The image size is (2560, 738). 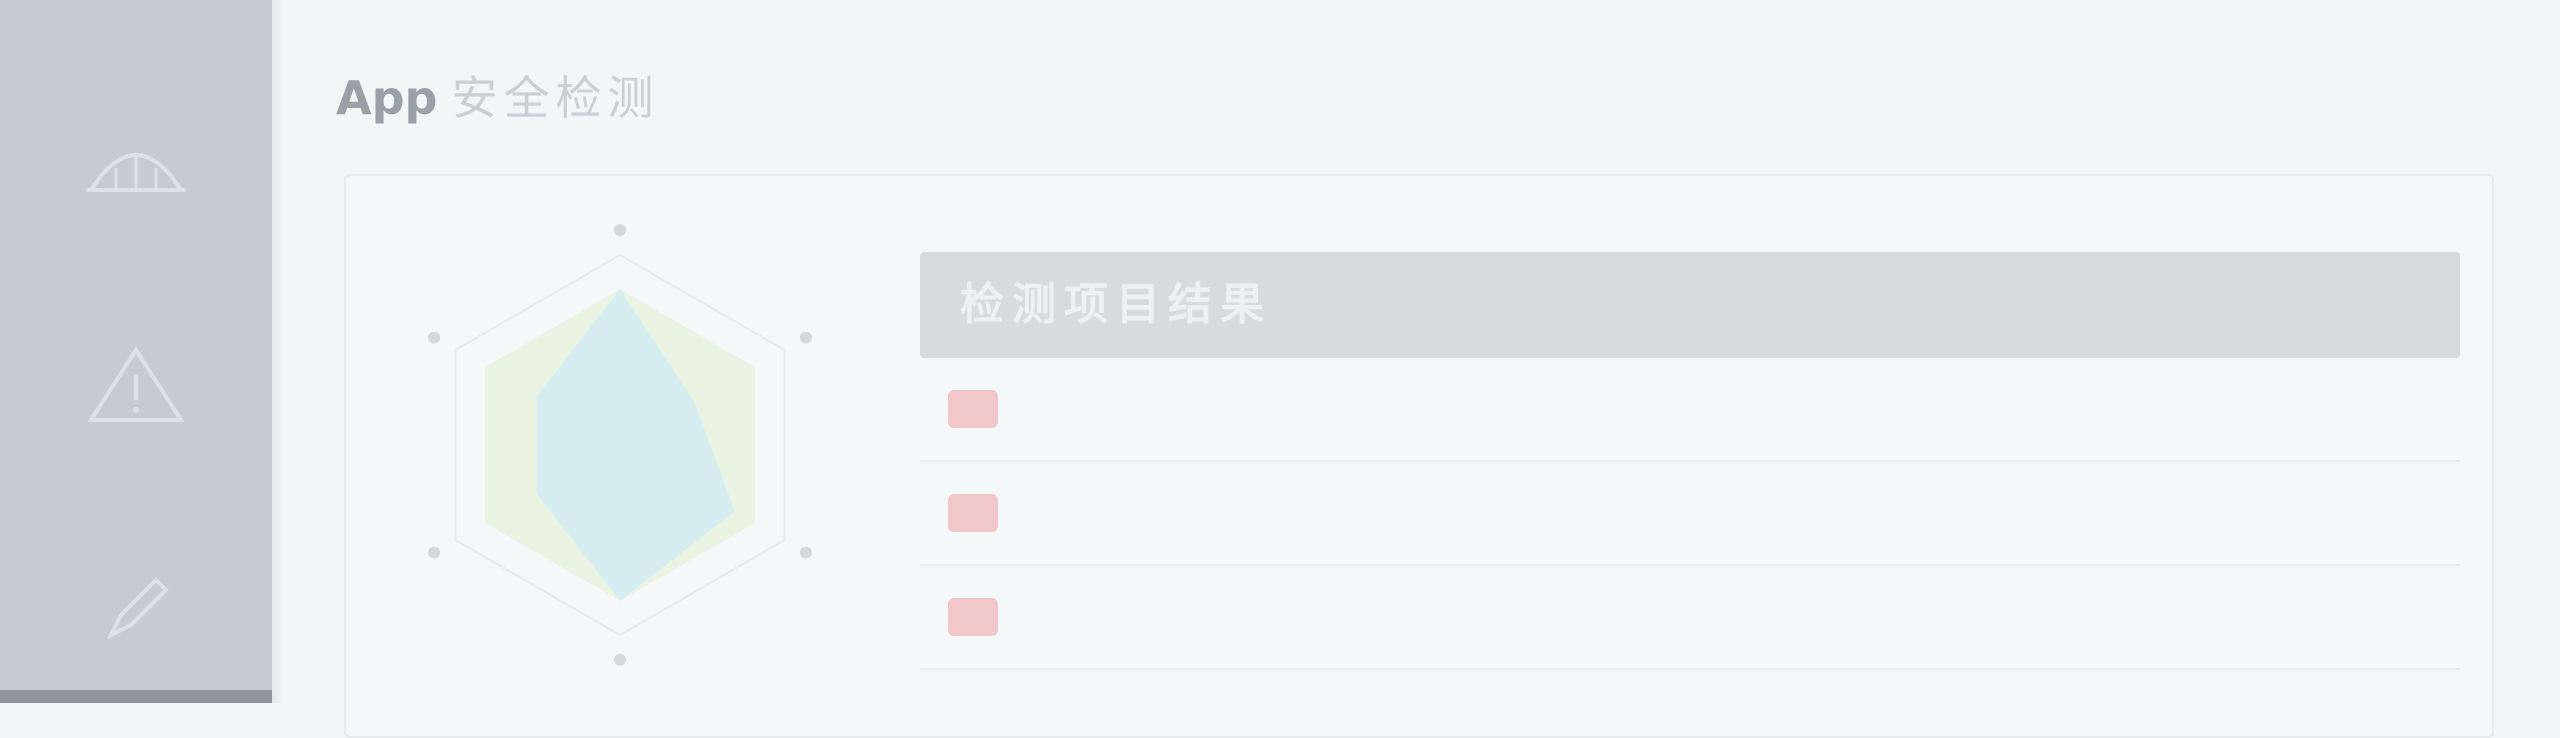 I want to click on sidebar-item-bridge, so click(x=136, y=165).